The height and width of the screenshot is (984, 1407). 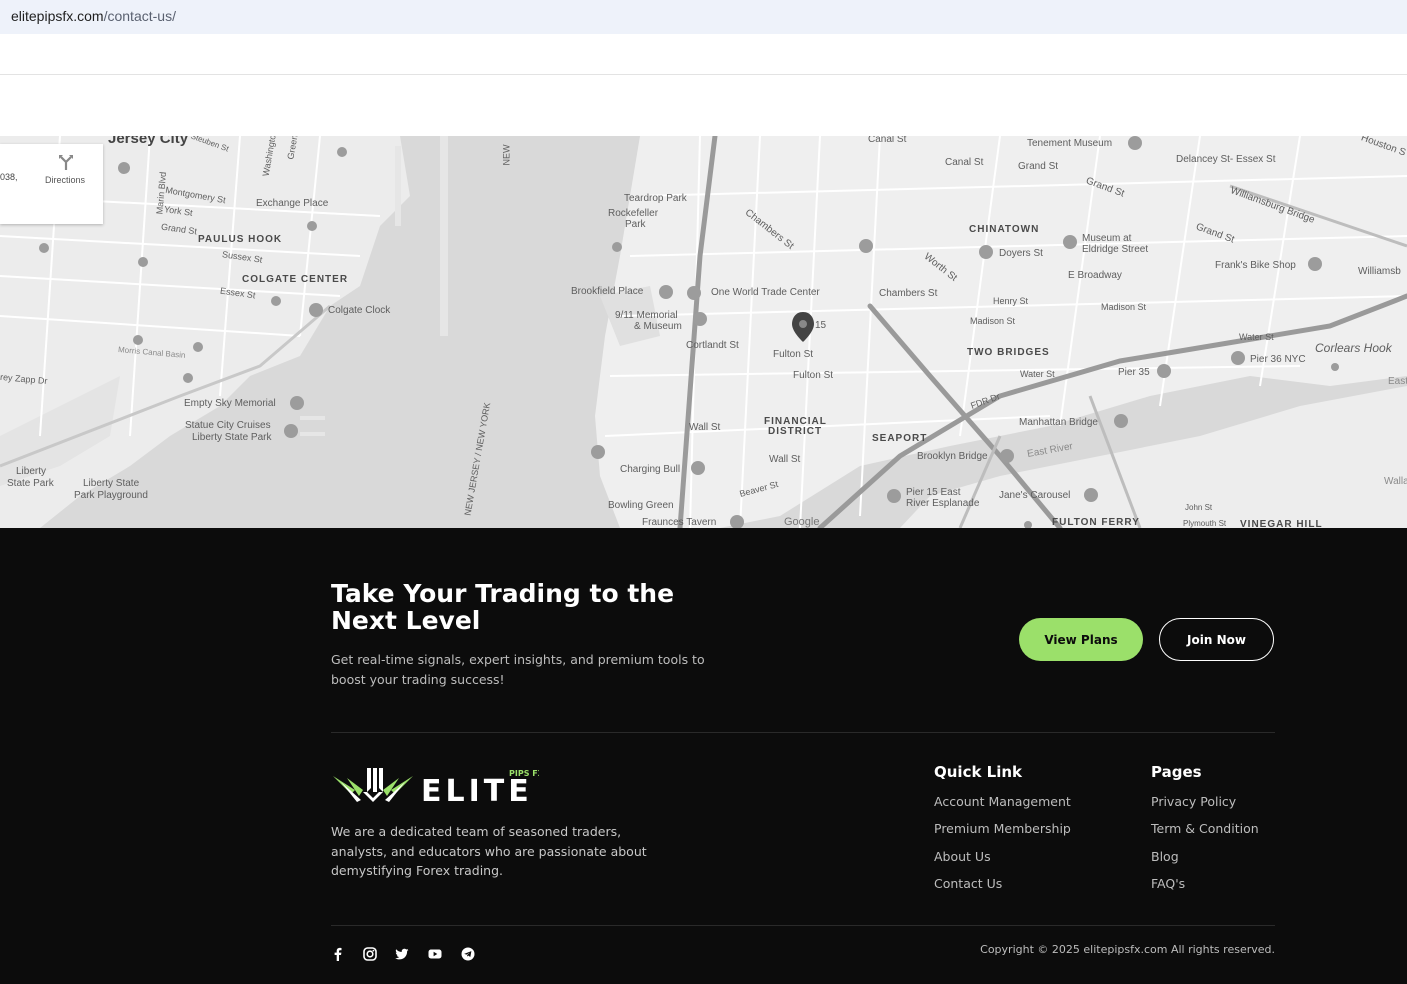 I want to click on map-label: 9/11 Memorial, so click(x=646, y=315).